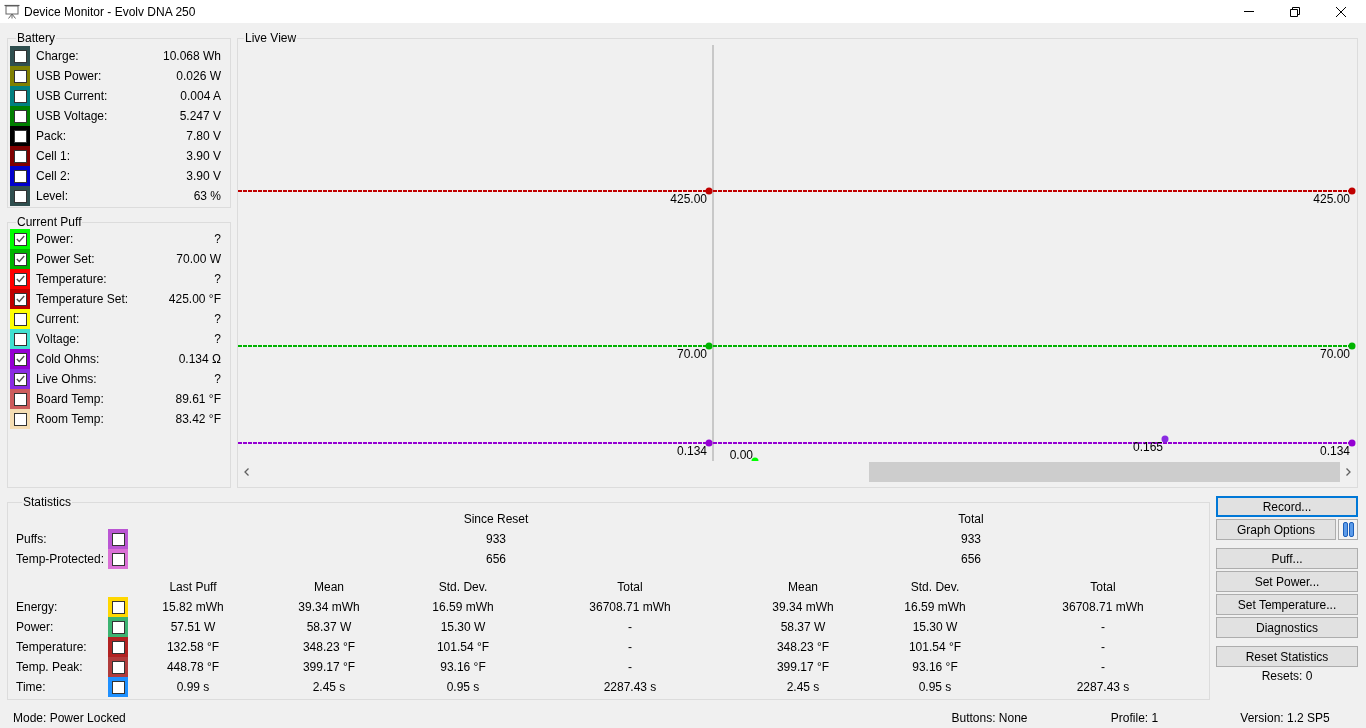 Image resolution: width=1366 pixels, height=728 pixels. What do you see at coordinates (61, 559) in the screenshot?
I see `row-label: Temp-Protected:` at bounding box center [61, 559].